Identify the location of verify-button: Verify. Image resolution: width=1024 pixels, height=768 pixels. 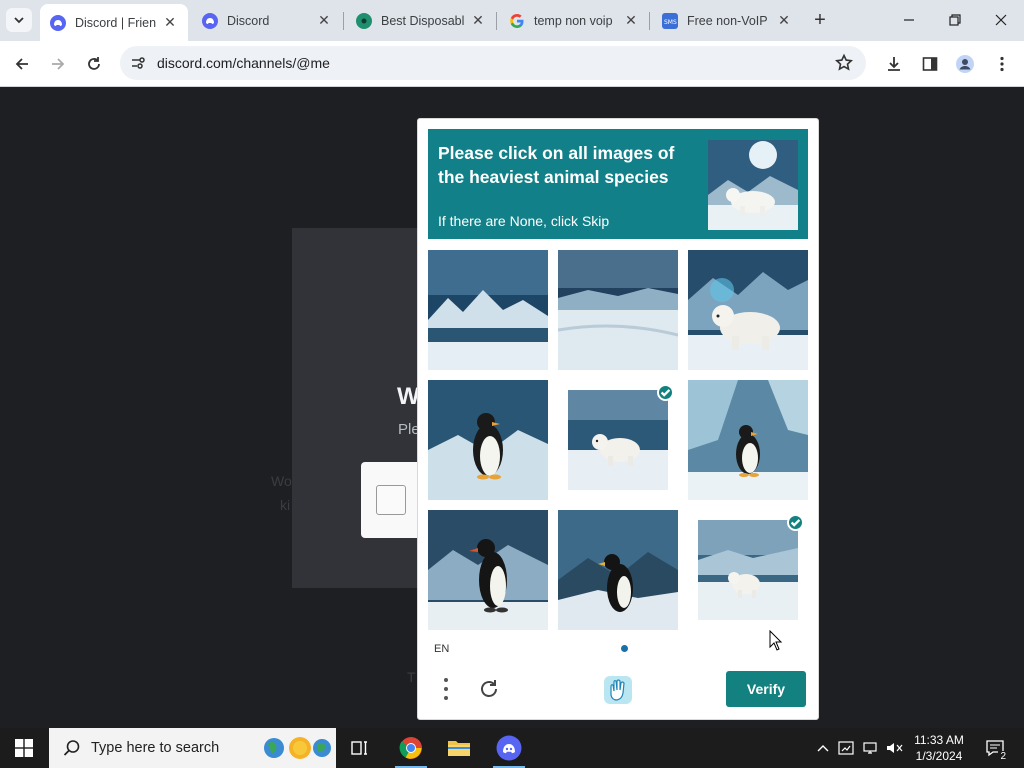
(766, 689).